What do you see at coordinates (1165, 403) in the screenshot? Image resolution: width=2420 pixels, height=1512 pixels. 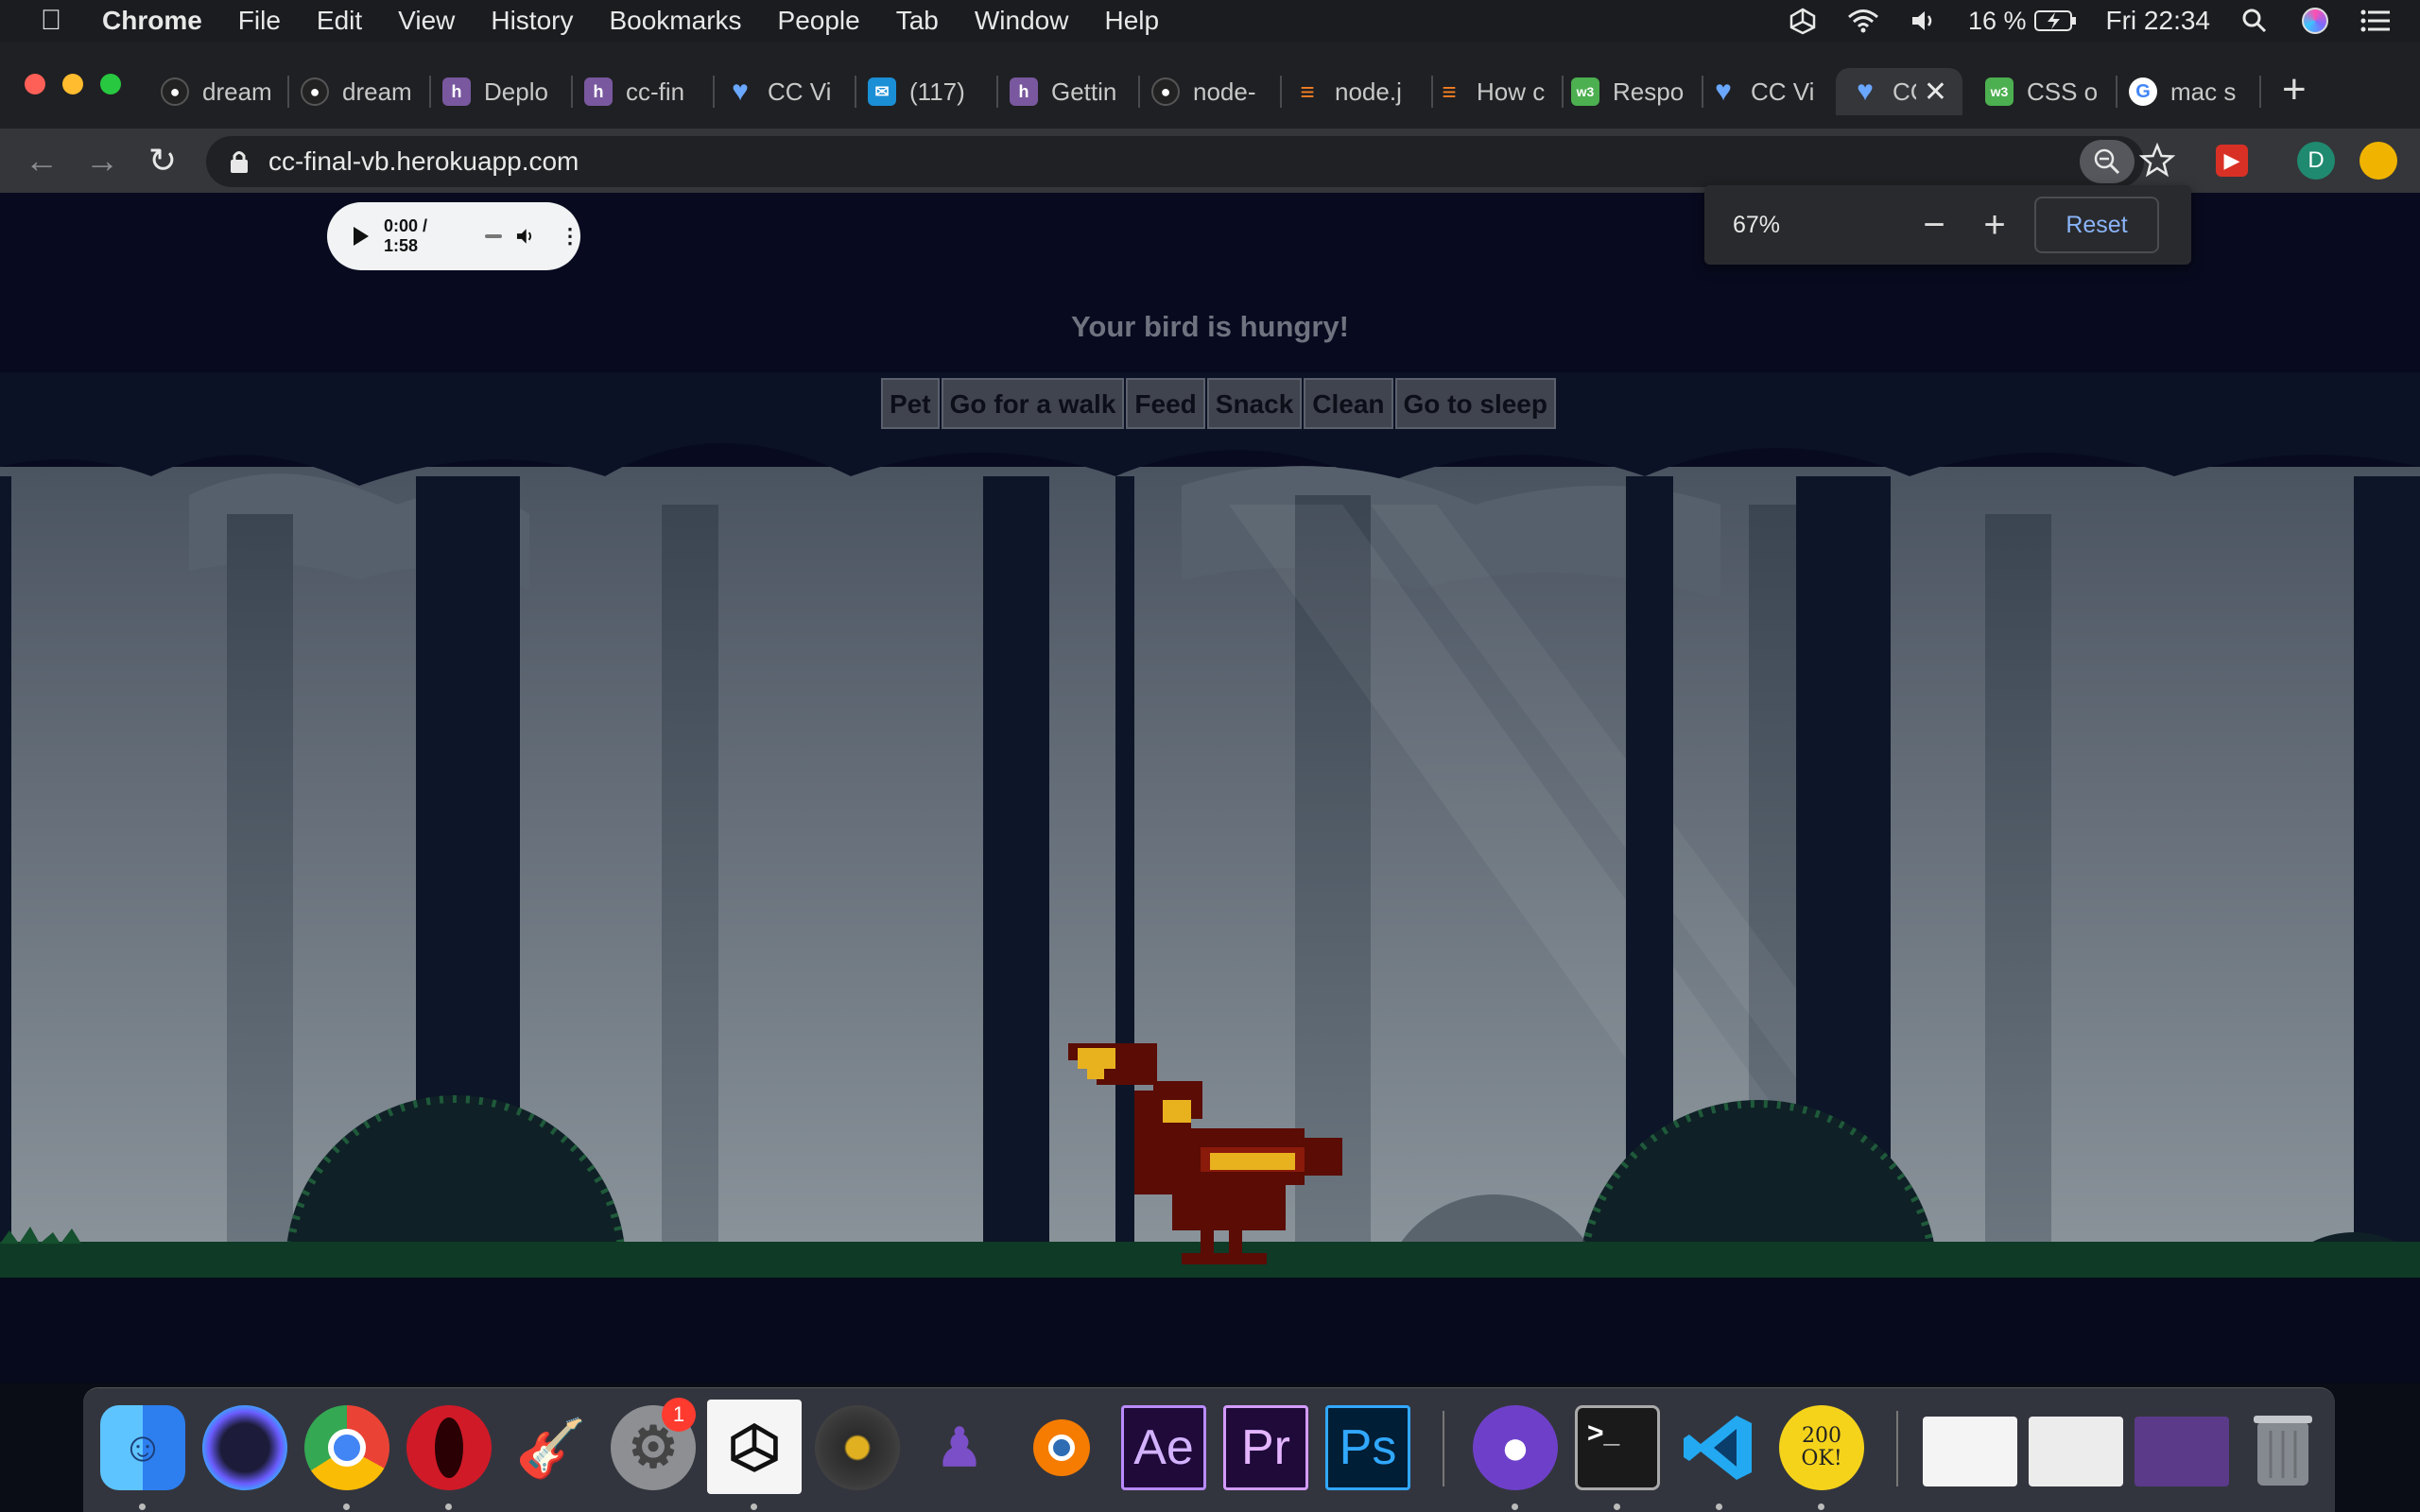 I see `feed-button: Feed` at bounding box center [1165, 403].